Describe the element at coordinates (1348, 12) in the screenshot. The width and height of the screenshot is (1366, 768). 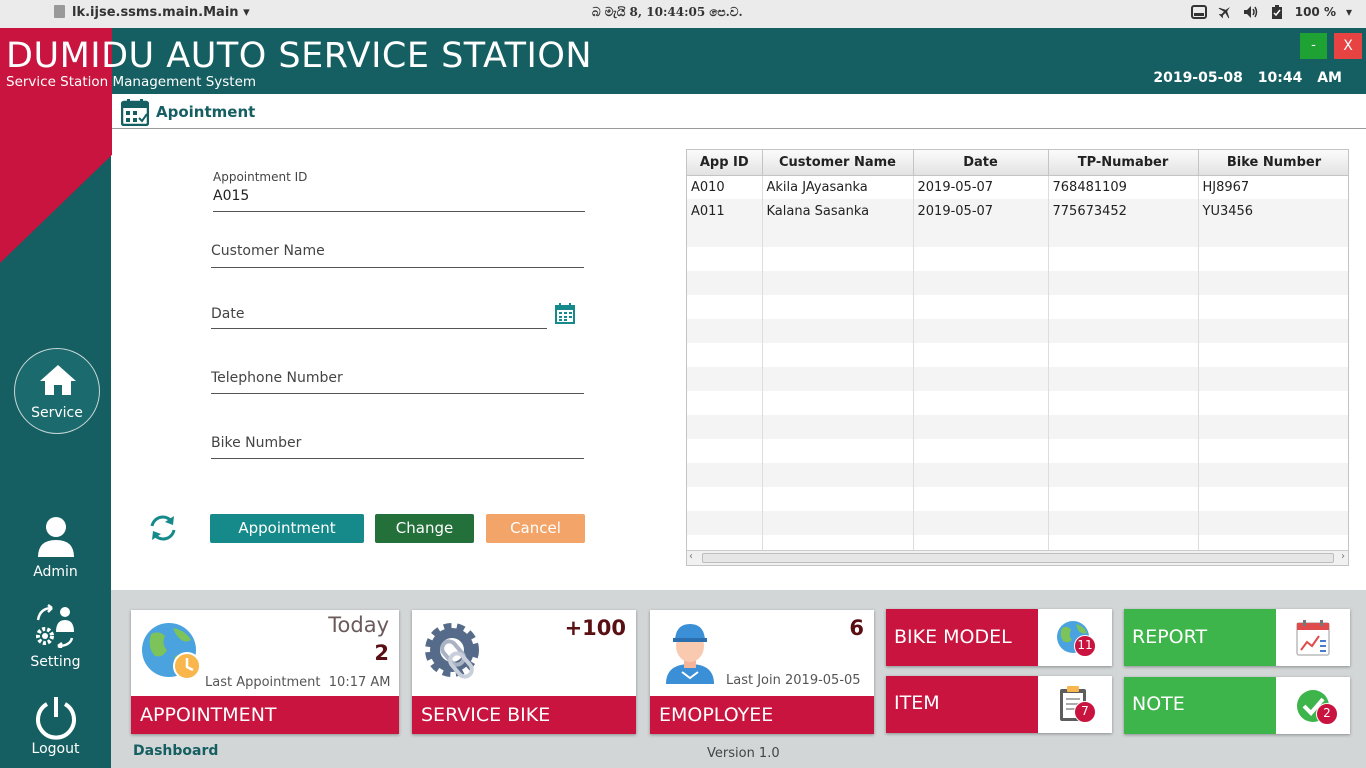
I see `chevron-down-icon: ▾` at that location.